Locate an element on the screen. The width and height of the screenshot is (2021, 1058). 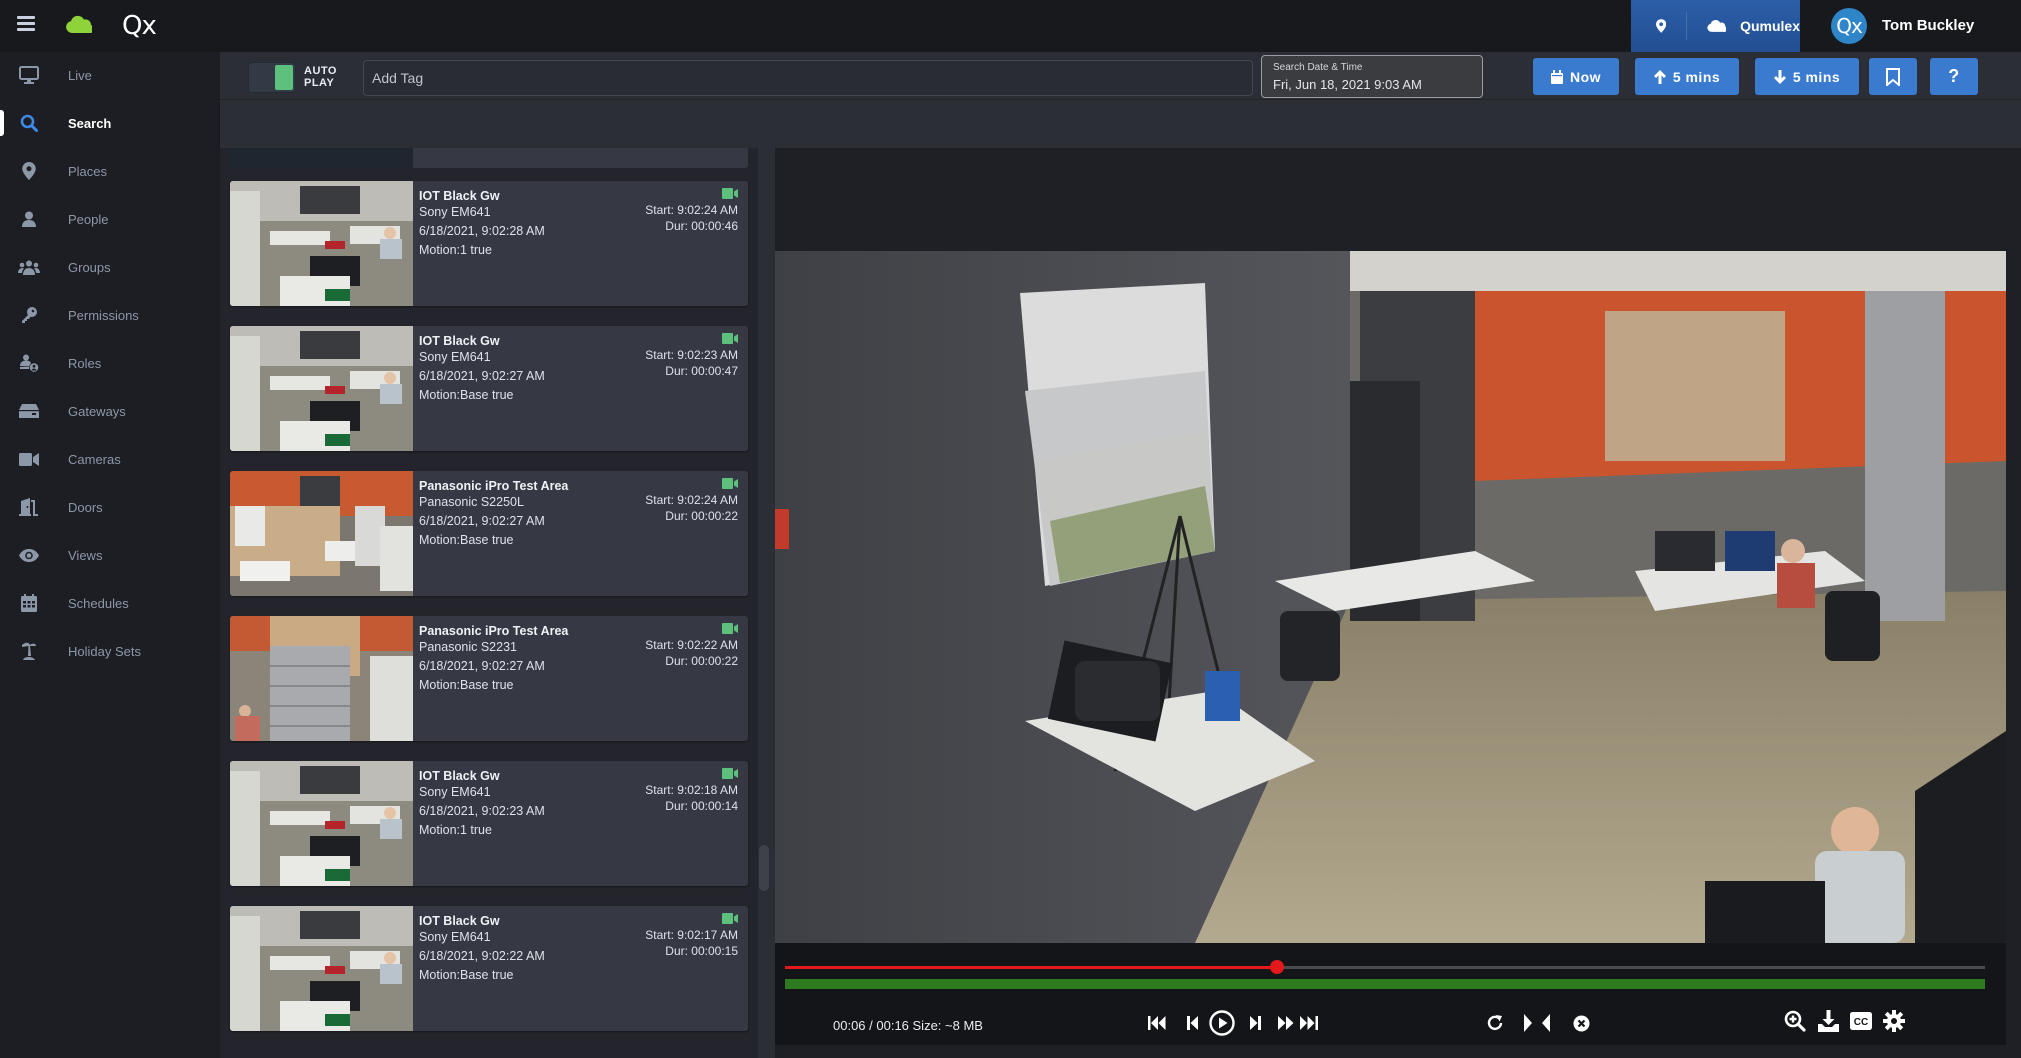
bookmark-button is located at coordinates (1893, 76).